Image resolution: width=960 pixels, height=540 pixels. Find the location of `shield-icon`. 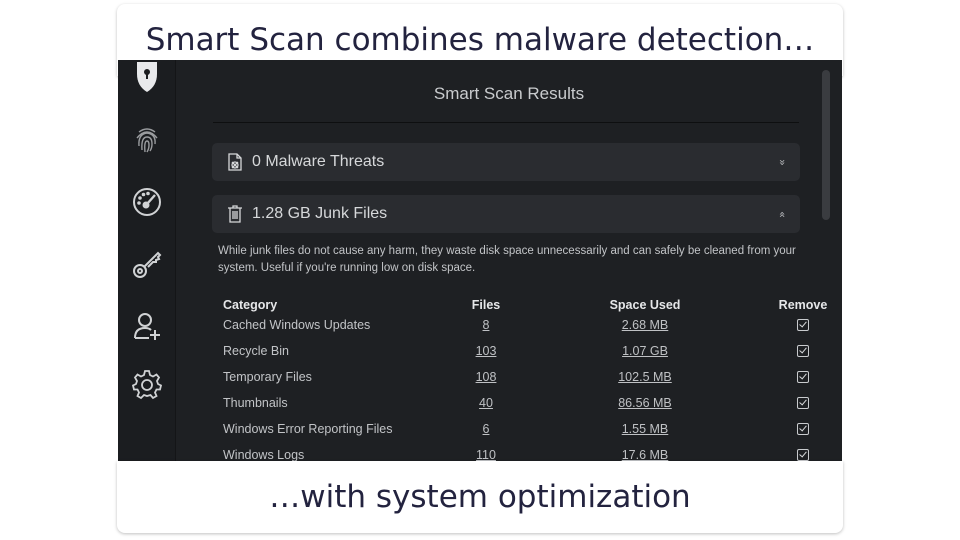

shield-icon is located at coordinates (147, 77).